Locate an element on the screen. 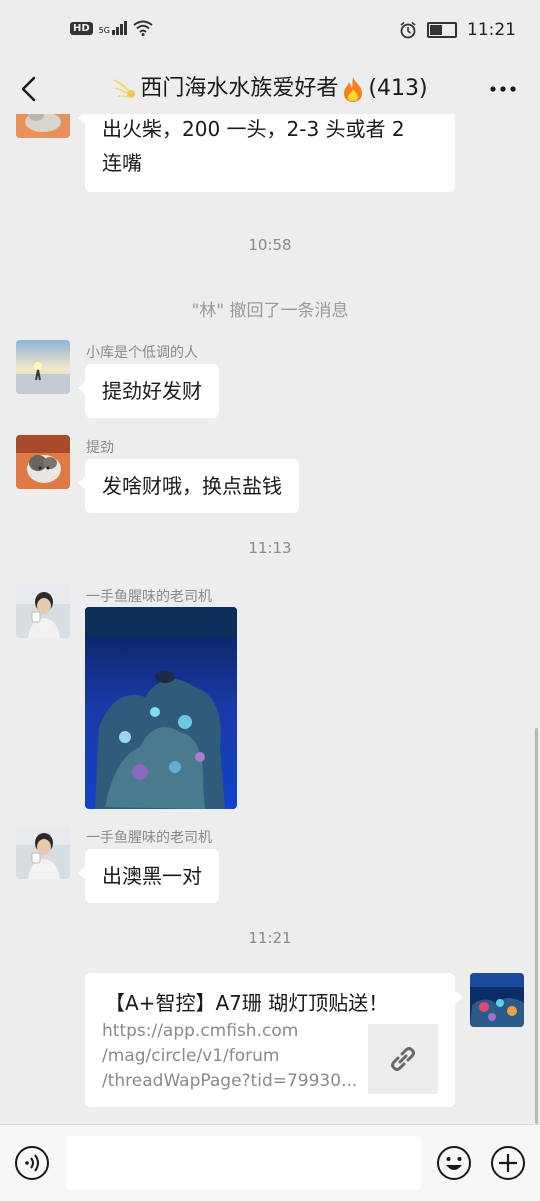 Image resolution: width=540 pixels, height=1201 pixels. link-thumbnail is located at coordinates (403, 1059).